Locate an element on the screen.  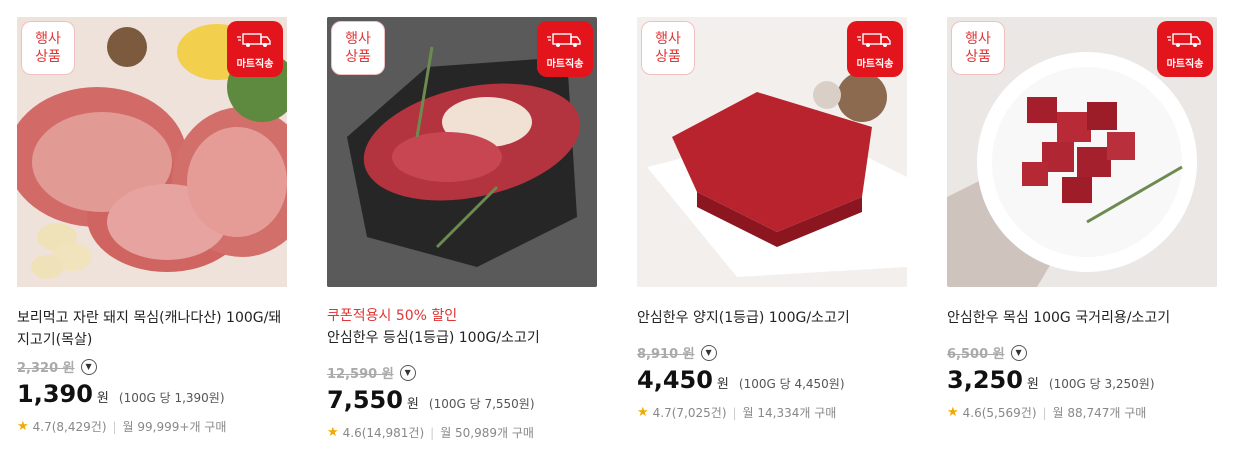
price-row: 1,390 원 (100G 당 1,390원) is located at coordinates (152, 394).